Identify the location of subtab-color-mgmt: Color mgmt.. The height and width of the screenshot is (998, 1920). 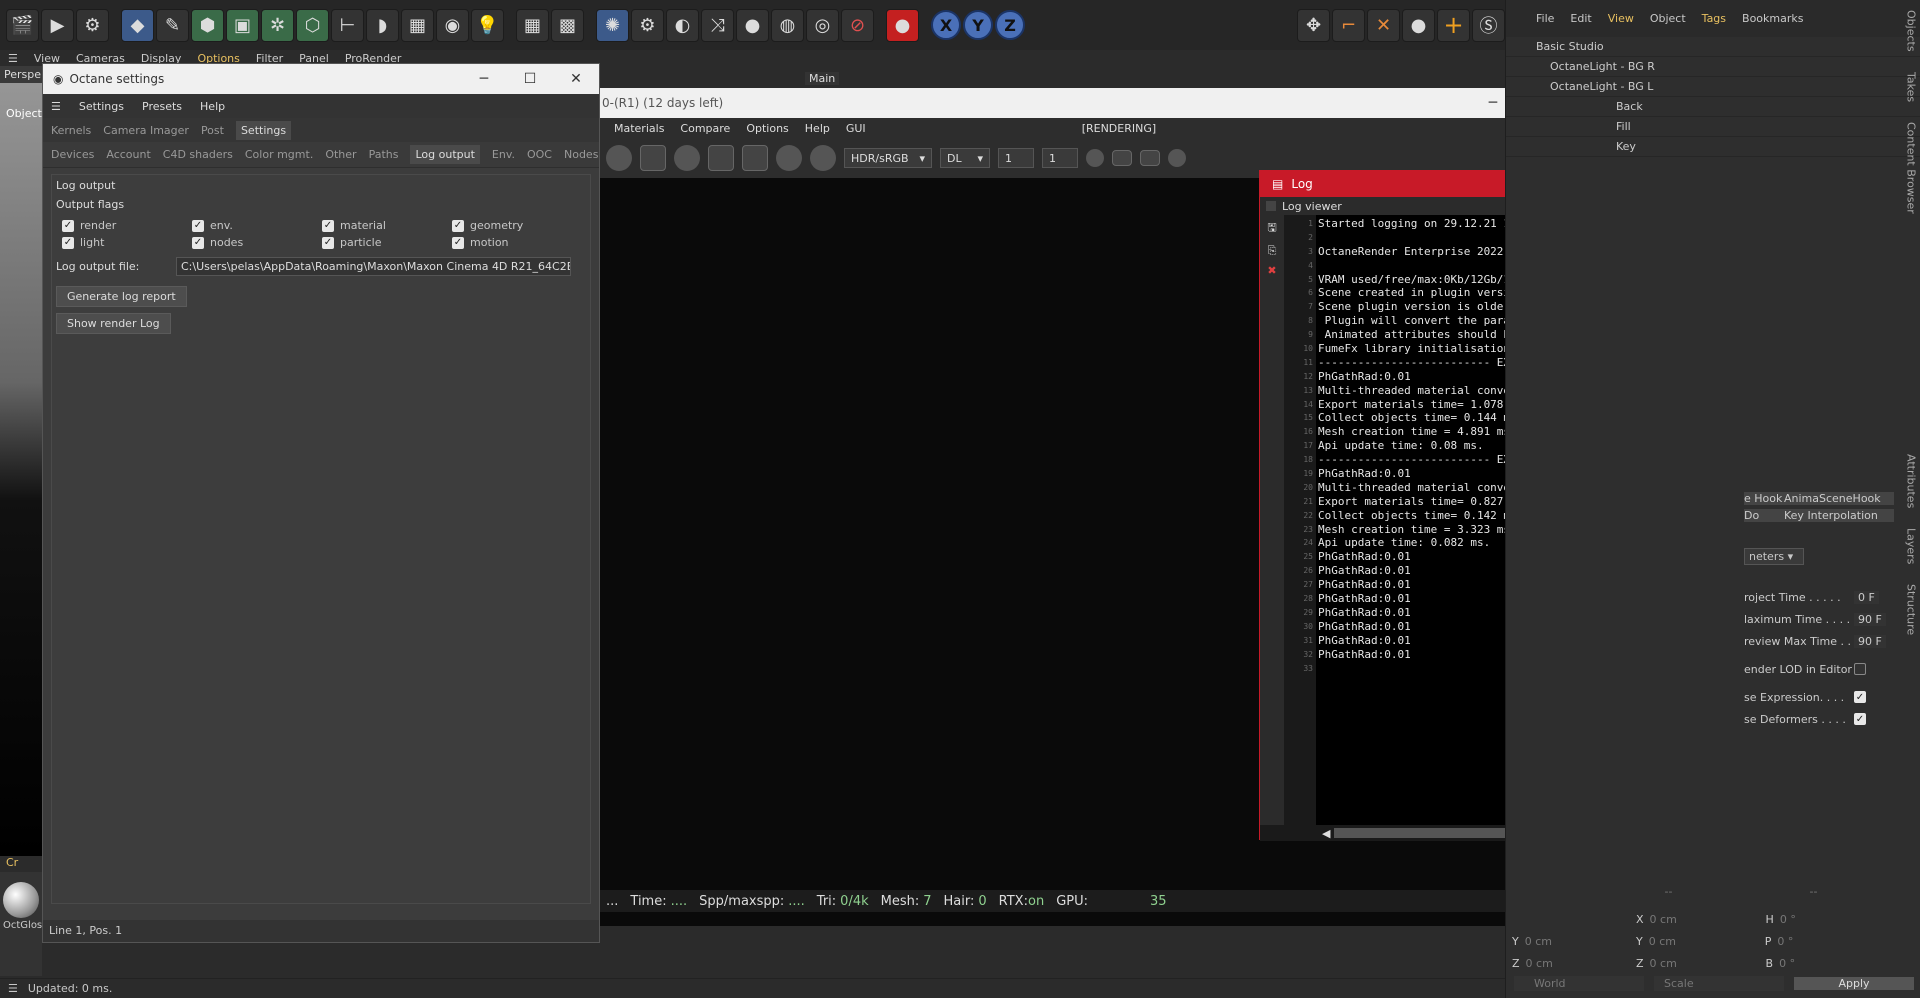
(279, 154).